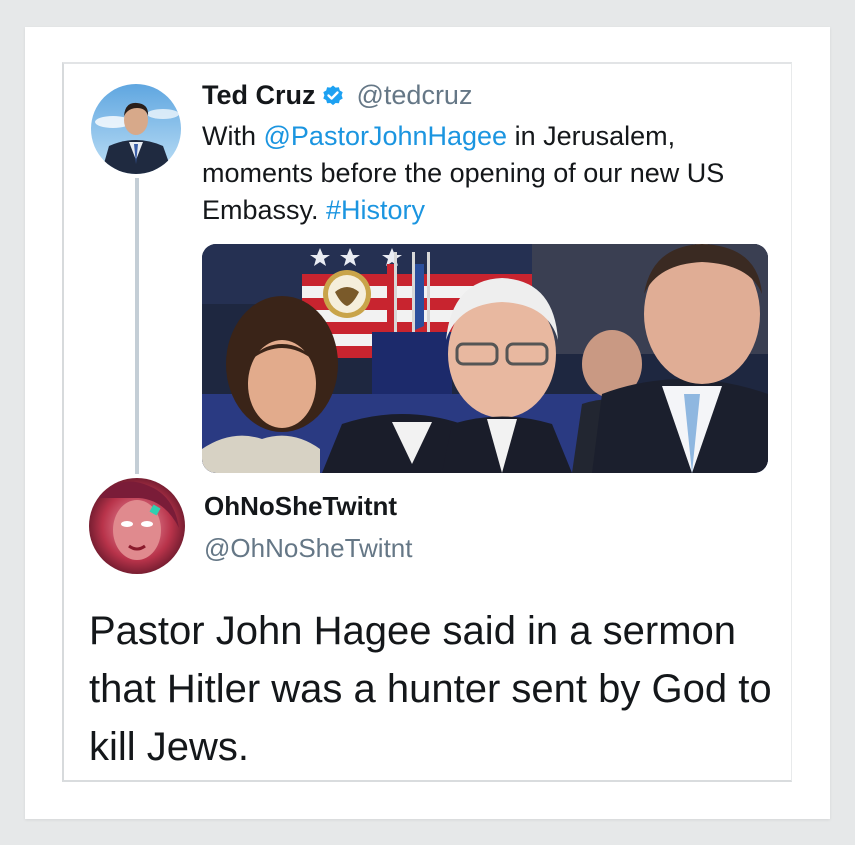 This screenshot has width=855, height=845. Describe the element at coordinates (137, 526) in the screenshot. I see `ohnoshetwitnt-avatar` at that location.